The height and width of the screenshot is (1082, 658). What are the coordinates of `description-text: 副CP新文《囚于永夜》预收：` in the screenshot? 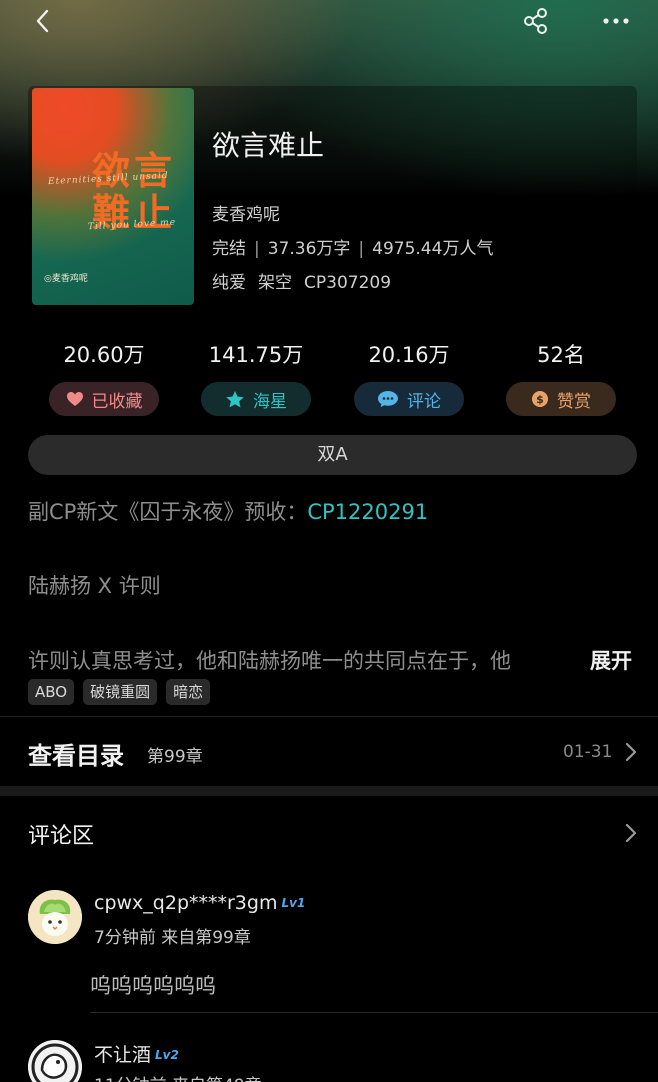 It's located at (168, 512).